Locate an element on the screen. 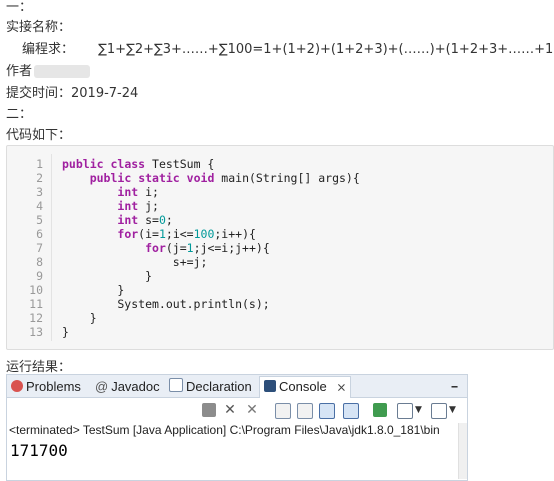  code-text: System.out.println(s); is located at coordinates (166, 304).